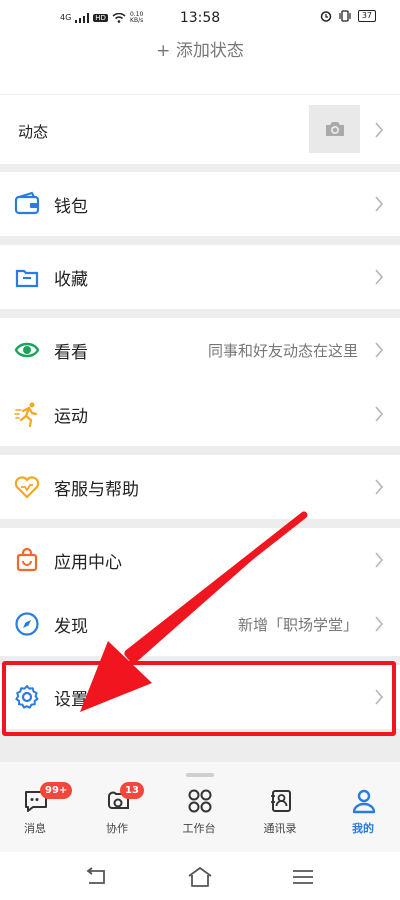  I want to click on kankan-hint: 同事和好友动态在这里, so click(282, 350).